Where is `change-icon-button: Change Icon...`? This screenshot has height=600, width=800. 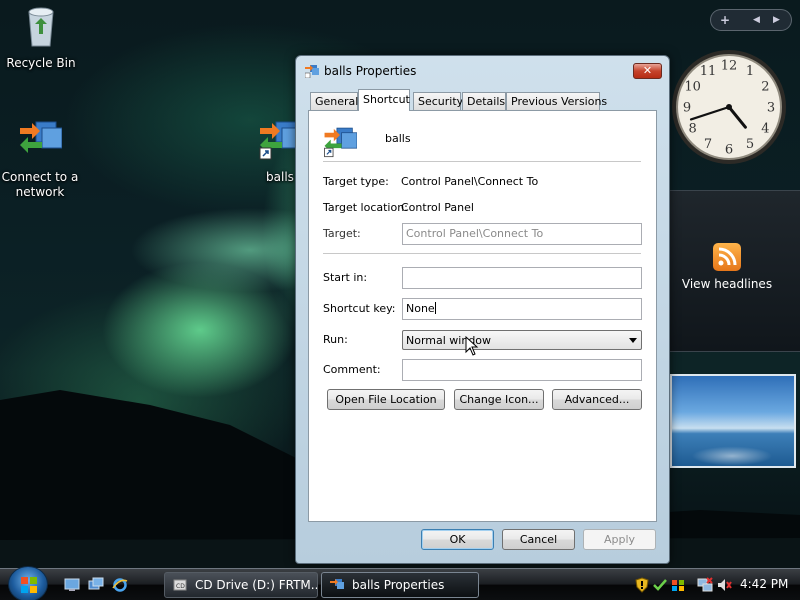
change-icon-button: Change Icon... is located at coordinates (499, 399).